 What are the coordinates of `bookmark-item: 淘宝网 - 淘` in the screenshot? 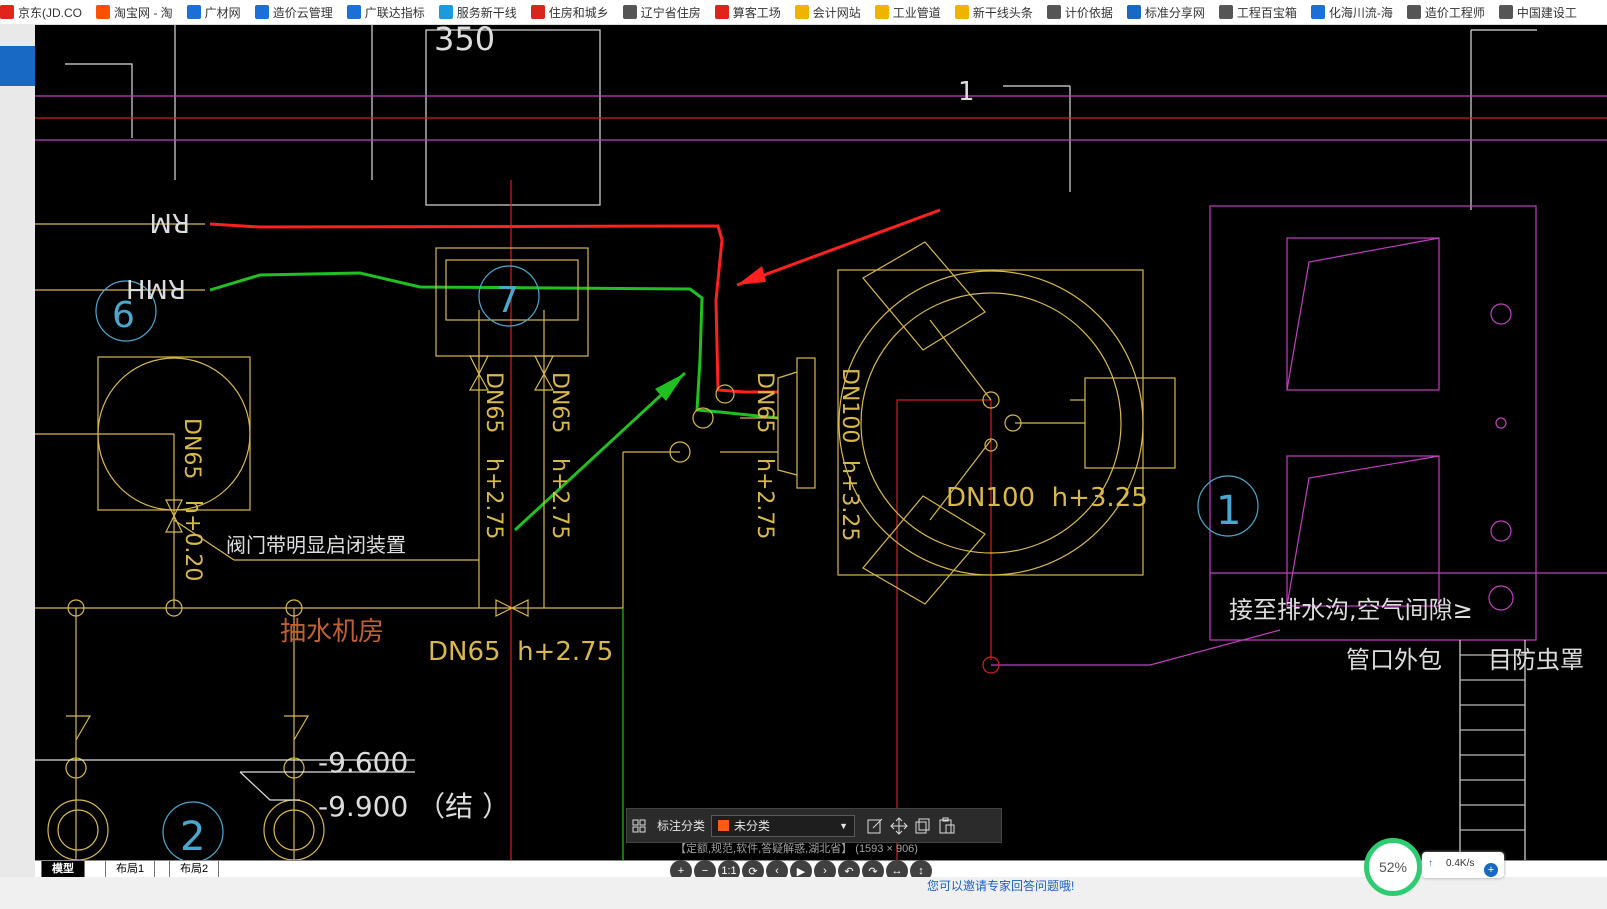 It's located at (134, 12).